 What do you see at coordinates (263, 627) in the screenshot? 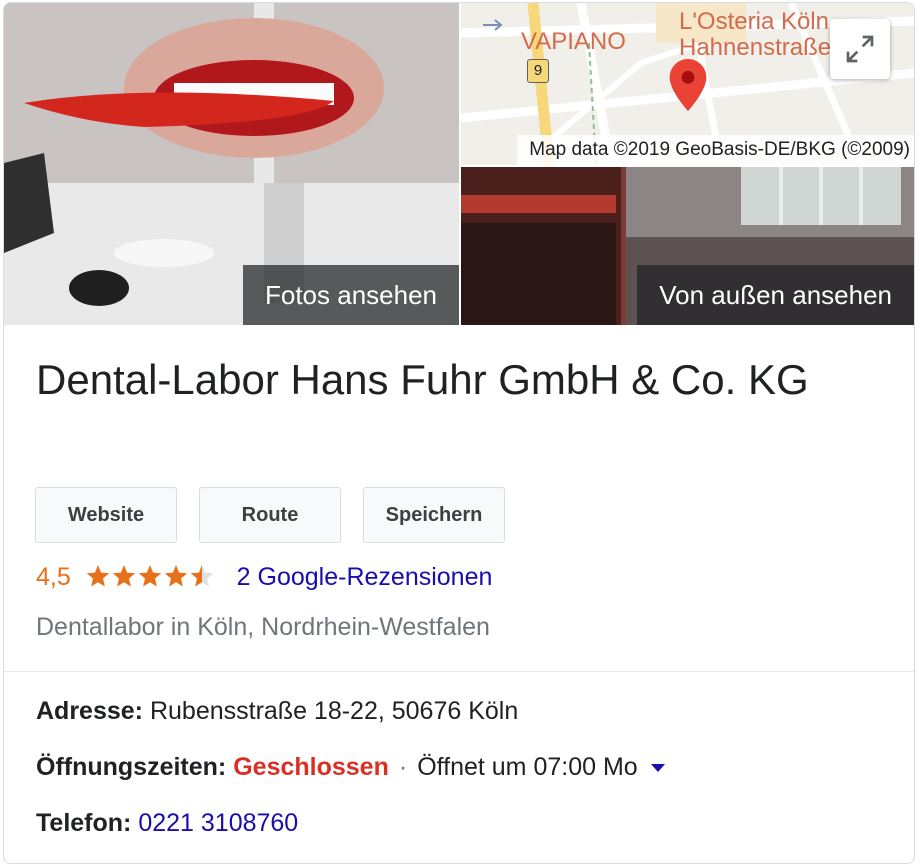
I see `business-category: Dentallabor in Köln, Nordrhein-Westfalen` at bounding box center [263, 627].